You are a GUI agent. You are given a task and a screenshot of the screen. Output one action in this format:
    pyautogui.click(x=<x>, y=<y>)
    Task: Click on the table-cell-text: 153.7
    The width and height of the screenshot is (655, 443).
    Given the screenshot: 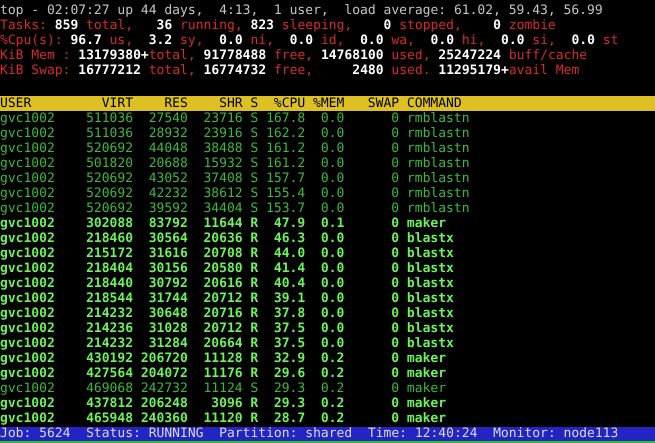 What is the action you would take?
    pyautogui.click(x=285, y=208)
    